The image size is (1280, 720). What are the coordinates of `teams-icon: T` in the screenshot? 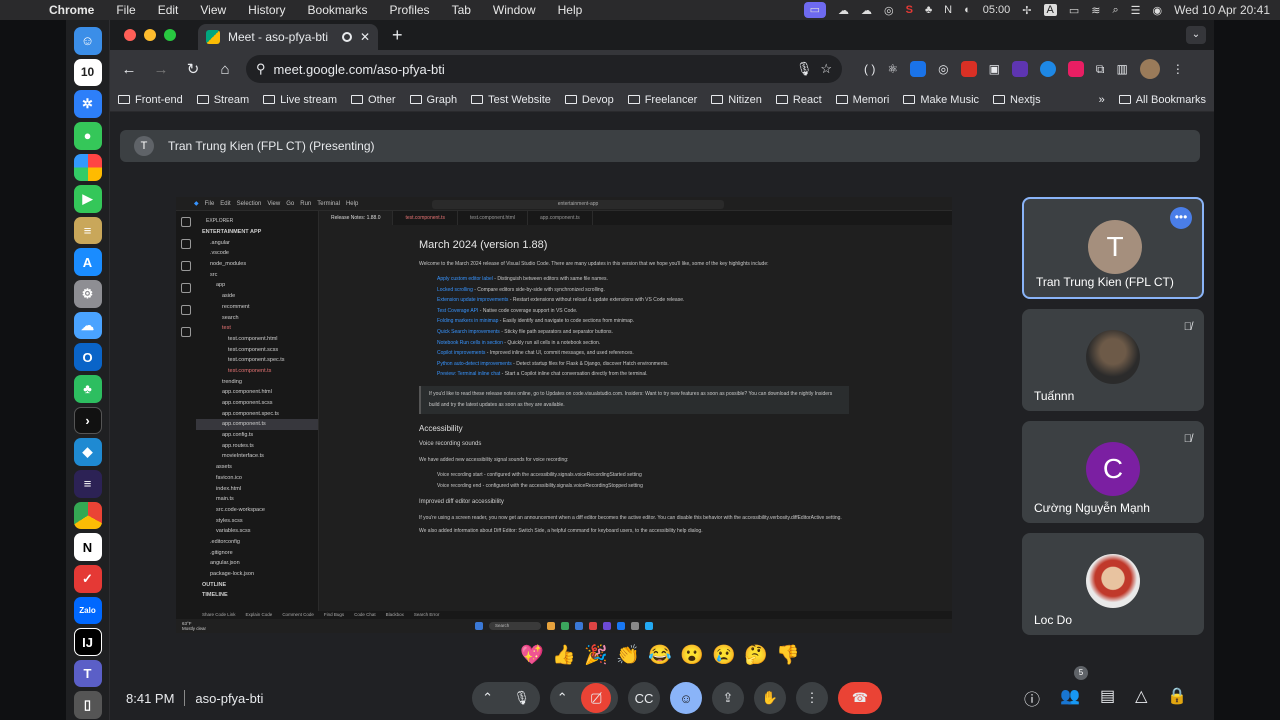 It's located at (87, 673).